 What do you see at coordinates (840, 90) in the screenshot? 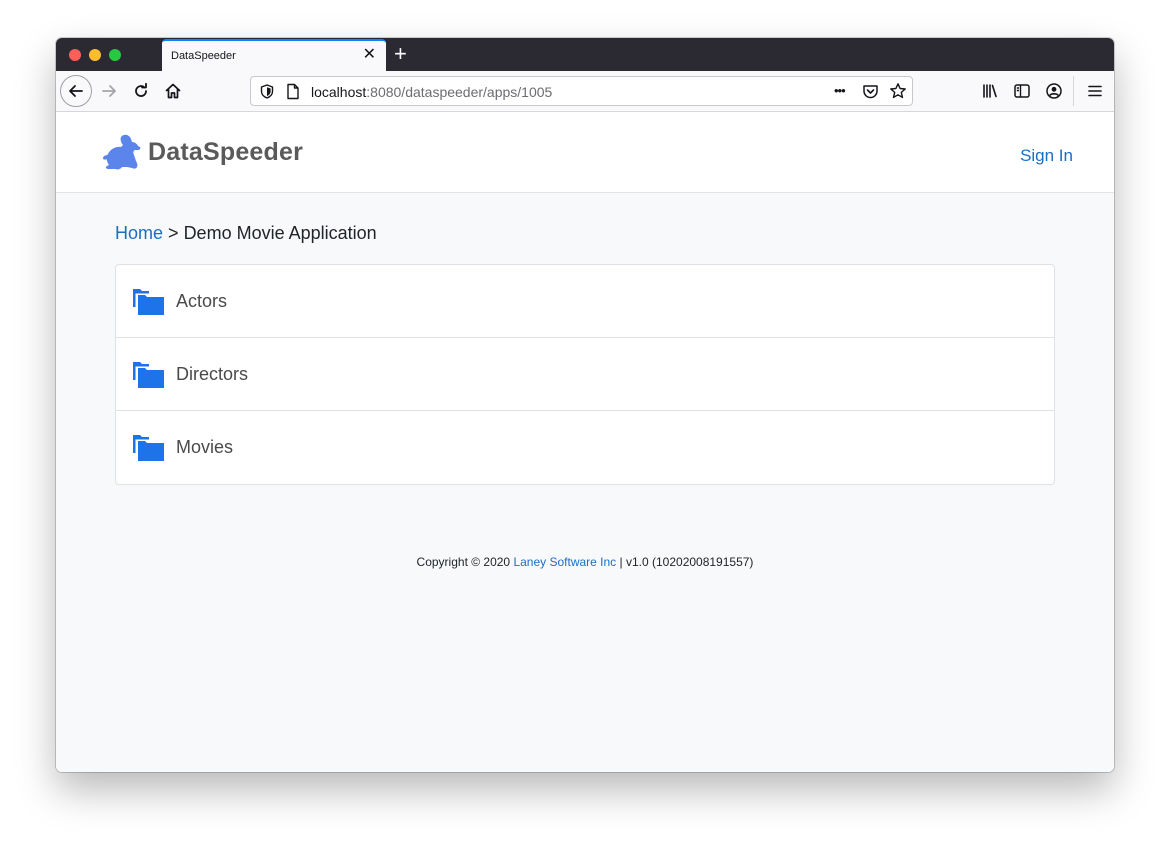
I see `page-actions-button: •••` at bounding box center [840, 90].